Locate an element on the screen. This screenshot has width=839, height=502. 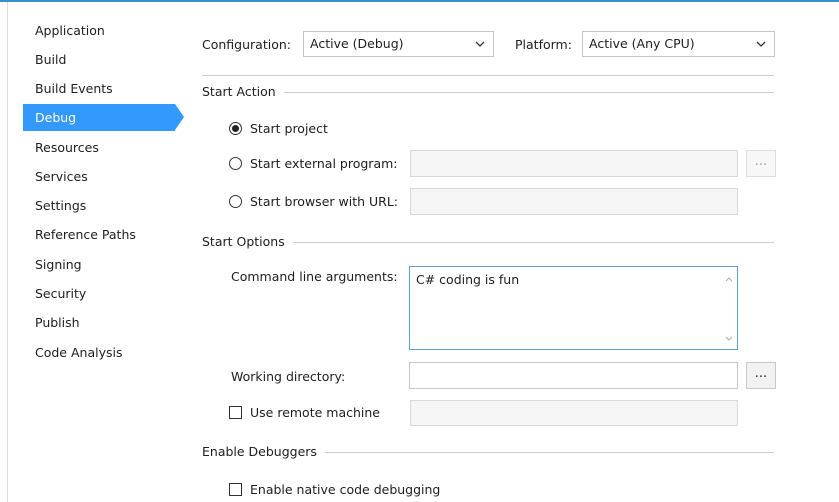
config-divider is located at coordinates (488, 75).